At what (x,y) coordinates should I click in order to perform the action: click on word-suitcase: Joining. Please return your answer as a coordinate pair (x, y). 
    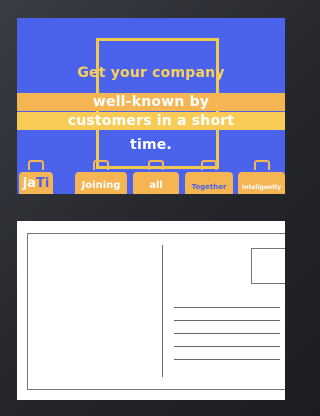
    Looking at the image, I should click on (101, 177).